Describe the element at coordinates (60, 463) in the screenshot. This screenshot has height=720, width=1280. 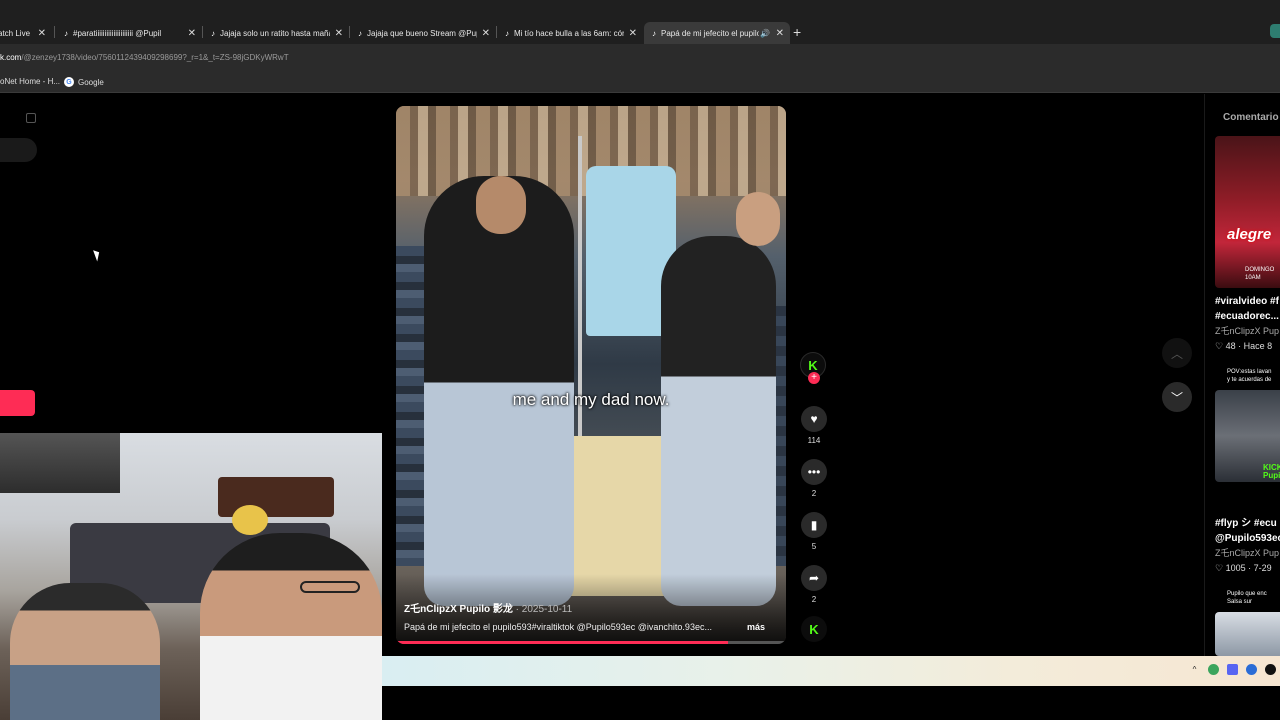
I see `webcam-window` at that location.